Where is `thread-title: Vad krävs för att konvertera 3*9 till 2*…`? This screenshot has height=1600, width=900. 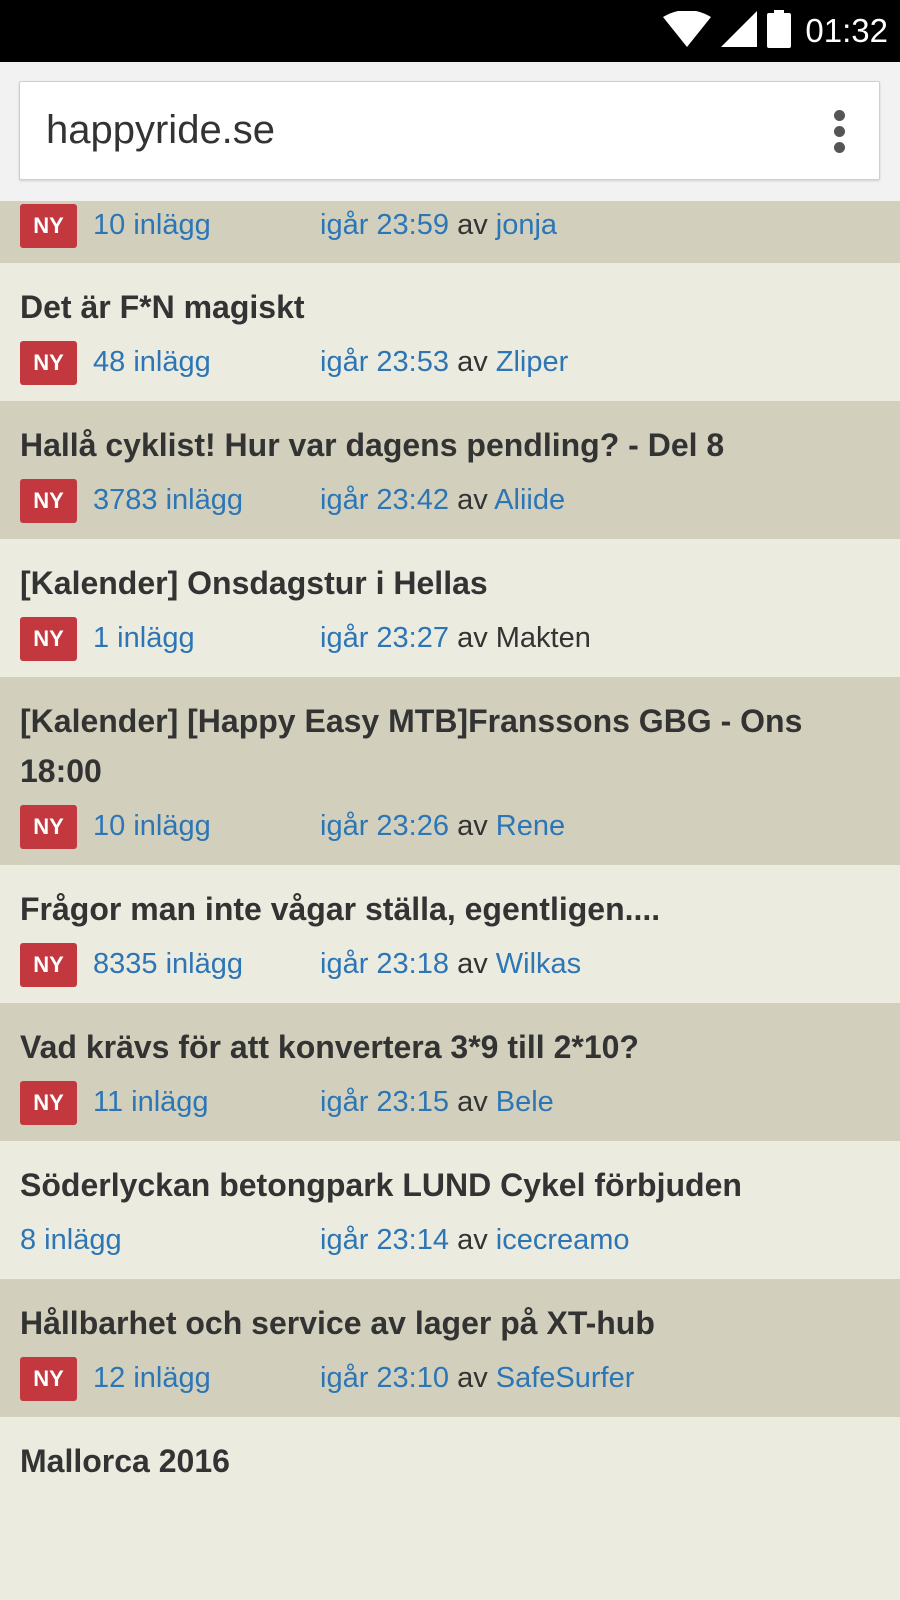
thread-title: Vad krävs för att konvertera 3*9 till 2*… is located at coordinates (460, 1037).